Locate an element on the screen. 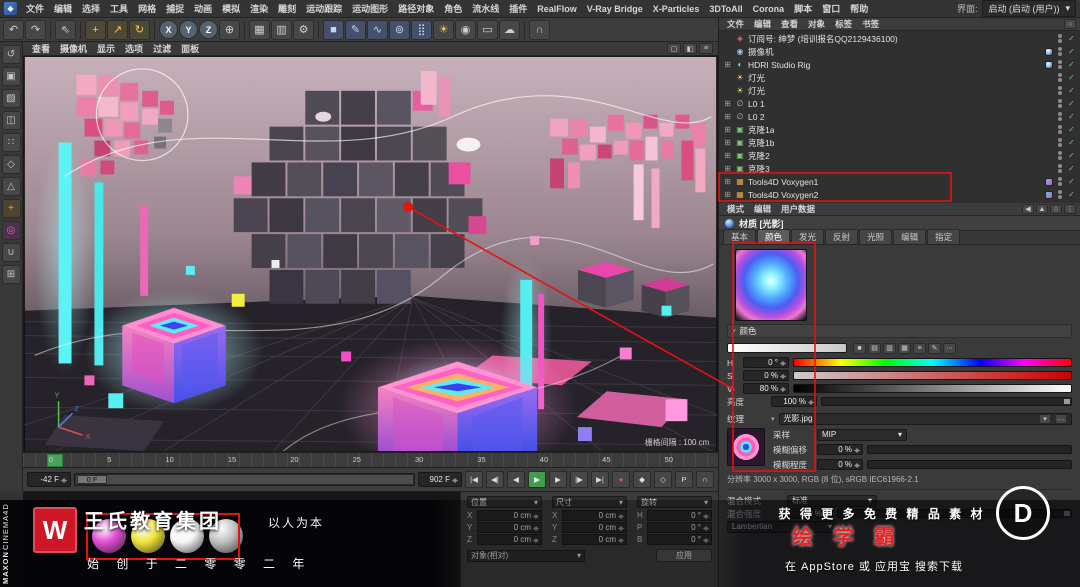  snap-magnet-button: ∩ is located at coordinates (539, 29).